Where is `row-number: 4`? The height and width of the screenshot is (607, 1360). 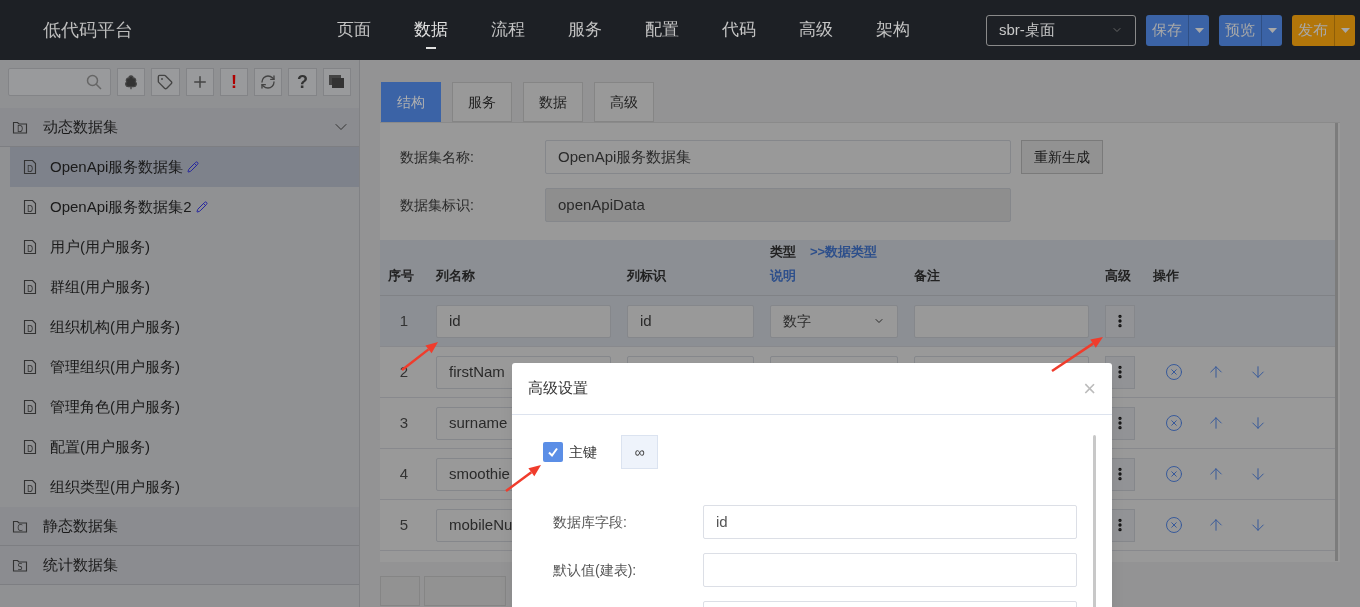 row-number: 4 is located at coordinates (404, 473).